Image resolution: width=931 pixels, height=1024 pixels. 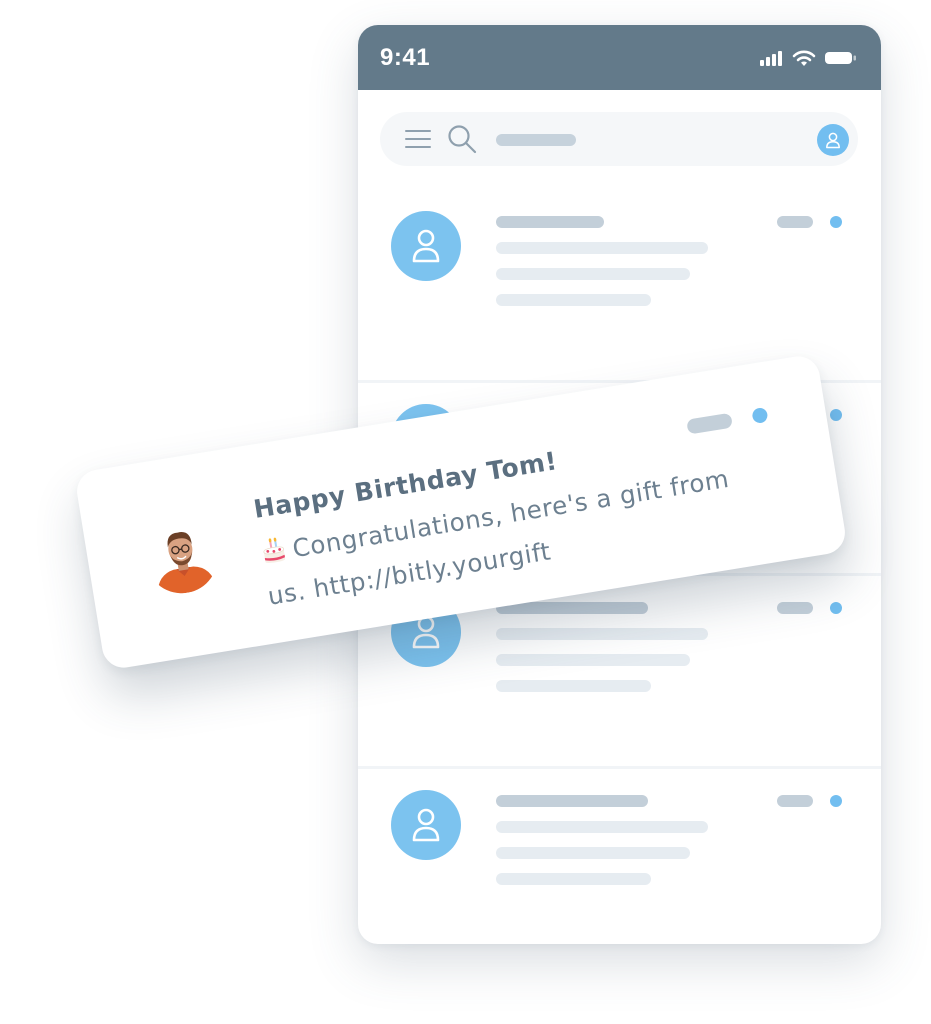 What do you see at coordinates (187, 565) in the screenshot?
I see `person-photo-icon` at bounding box center [187, 565].